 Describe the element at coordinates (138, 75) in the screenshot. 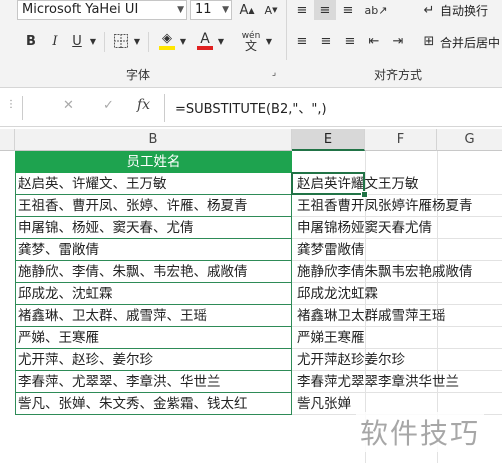

I see `font-group-label: 字体` at that location.